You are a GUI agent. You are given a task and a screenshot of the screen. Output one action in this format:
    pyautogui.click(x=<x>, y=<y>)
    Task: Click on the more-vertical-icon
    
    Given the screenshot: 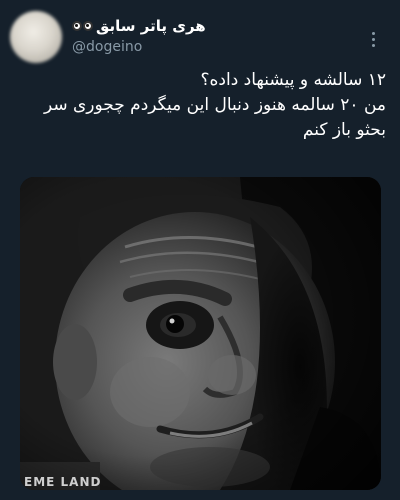 What is the action you would take?
    pyautogui.click(x=373, y=39)
    